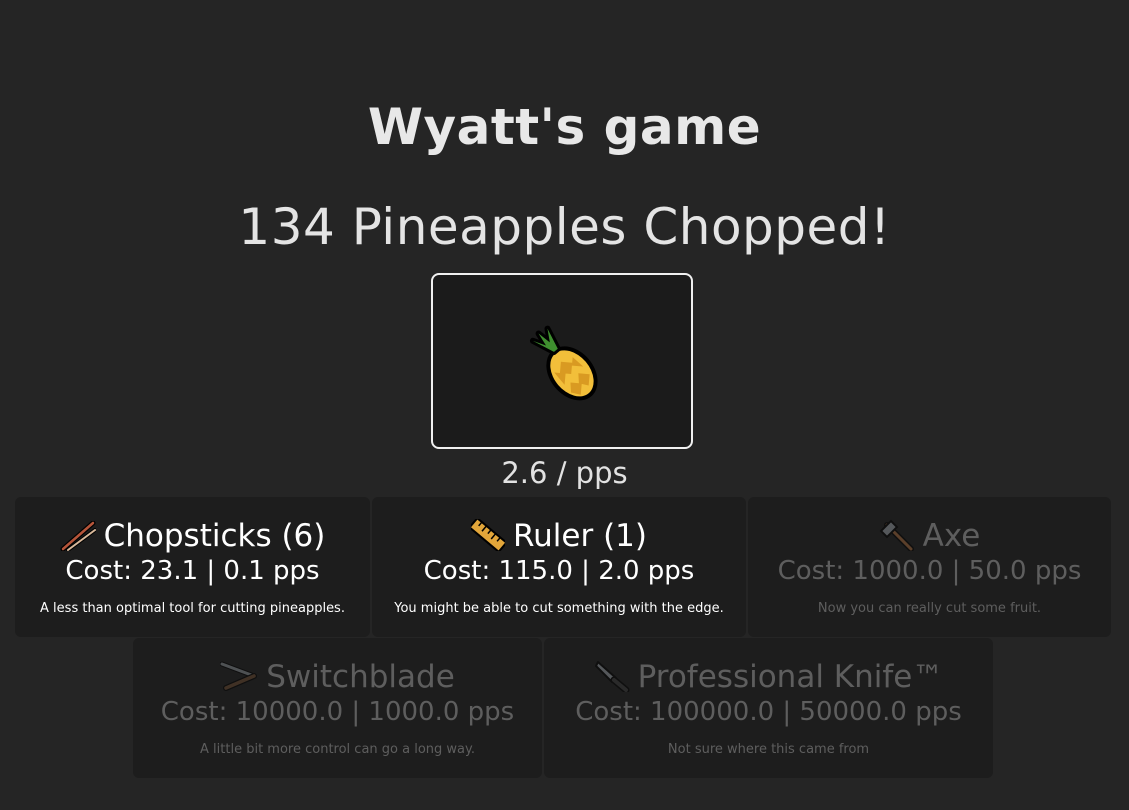 The width and height of the screenshot is (1129, 810). Describe the element at coordinates (488, 535) in the screenshot. I see `ruler-icon` at that location.